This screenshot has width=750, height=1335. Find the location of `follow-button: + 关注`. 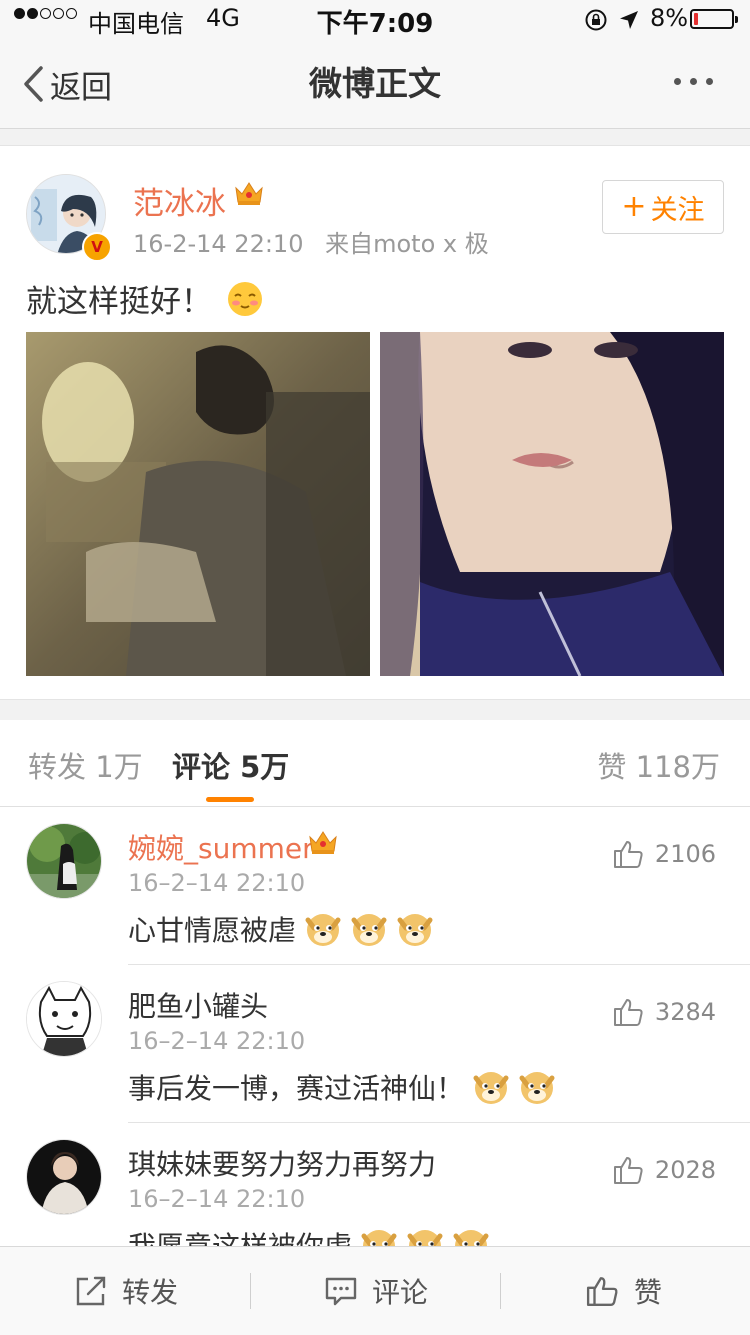

follow-button: + 关注 is located at coordinates (663, 207).